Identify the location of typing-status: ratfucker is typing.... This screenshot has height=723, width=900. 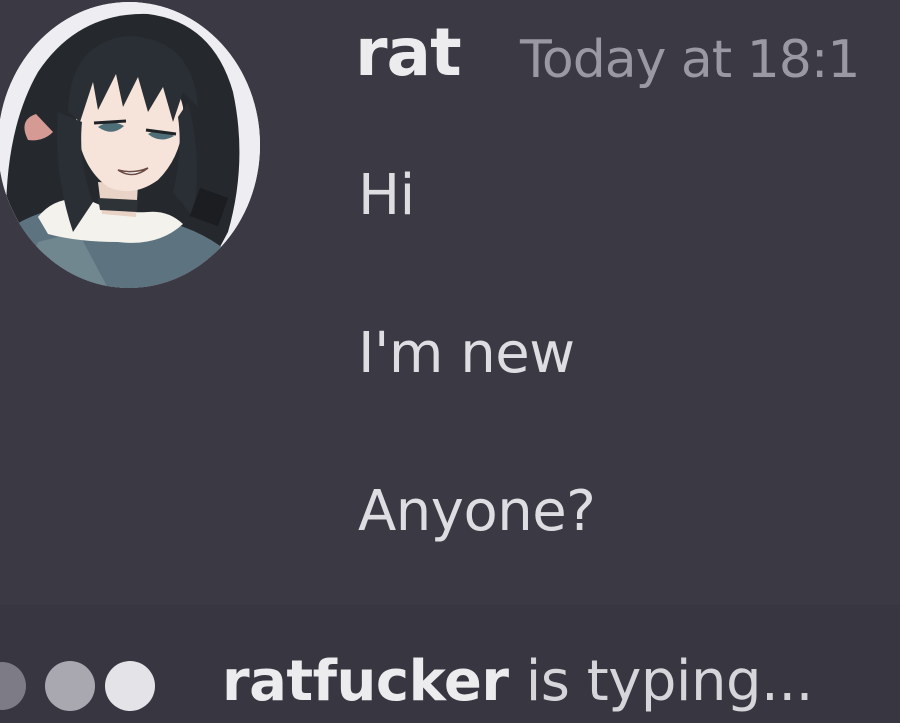
(517, 682).